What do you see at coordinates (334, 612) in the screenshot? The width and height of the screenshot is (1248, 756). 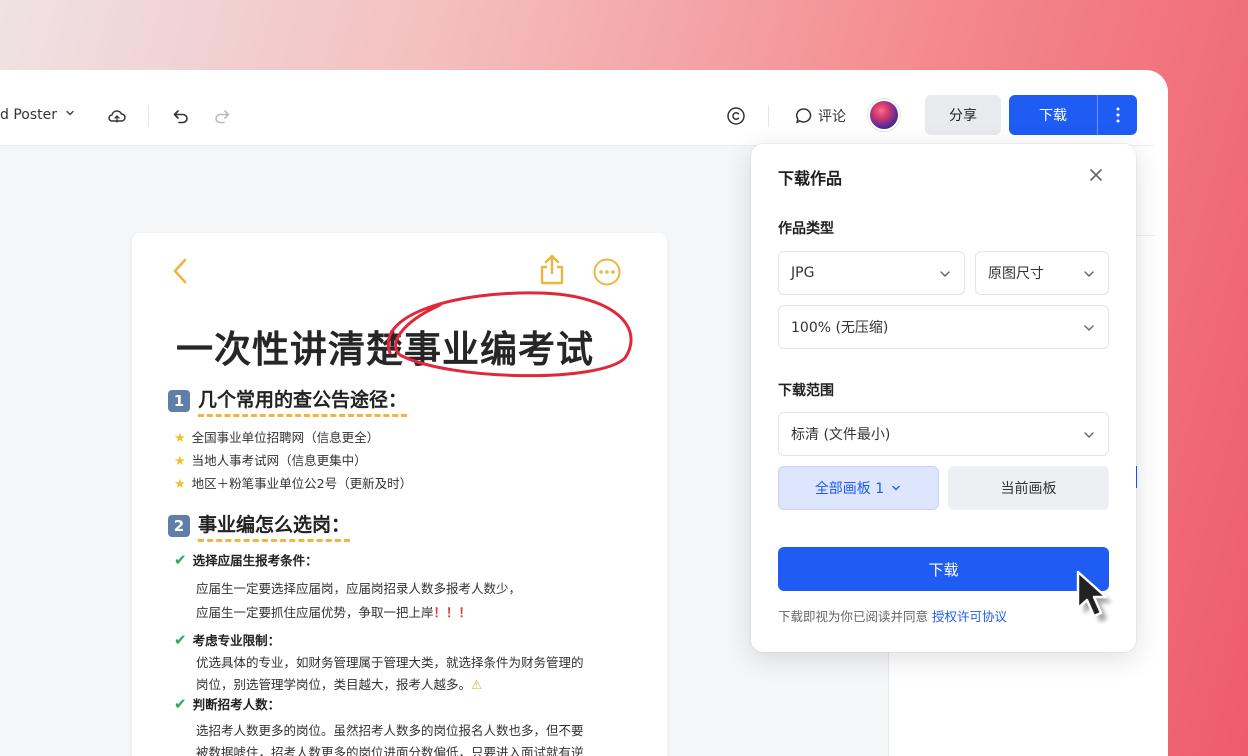 I see `body-line: 应届生一定要抓住应届优势，争取一把上岸！！！` at bounding box center [334, 612].